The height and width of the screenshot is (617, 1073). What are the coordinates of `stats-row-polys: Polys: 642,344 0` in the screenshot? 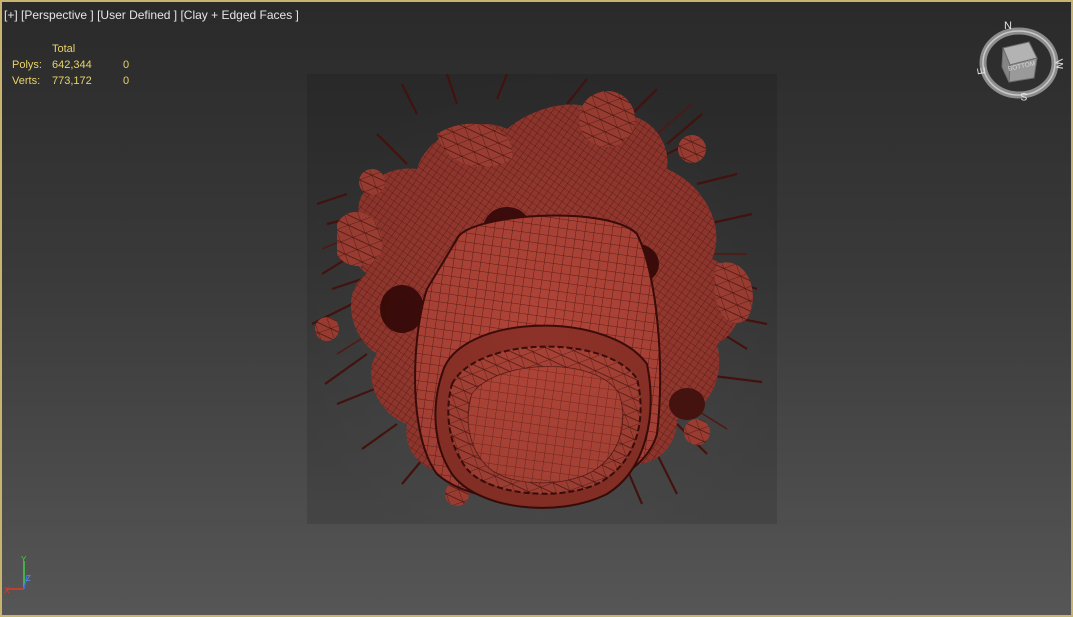 It's located at (82, 65).